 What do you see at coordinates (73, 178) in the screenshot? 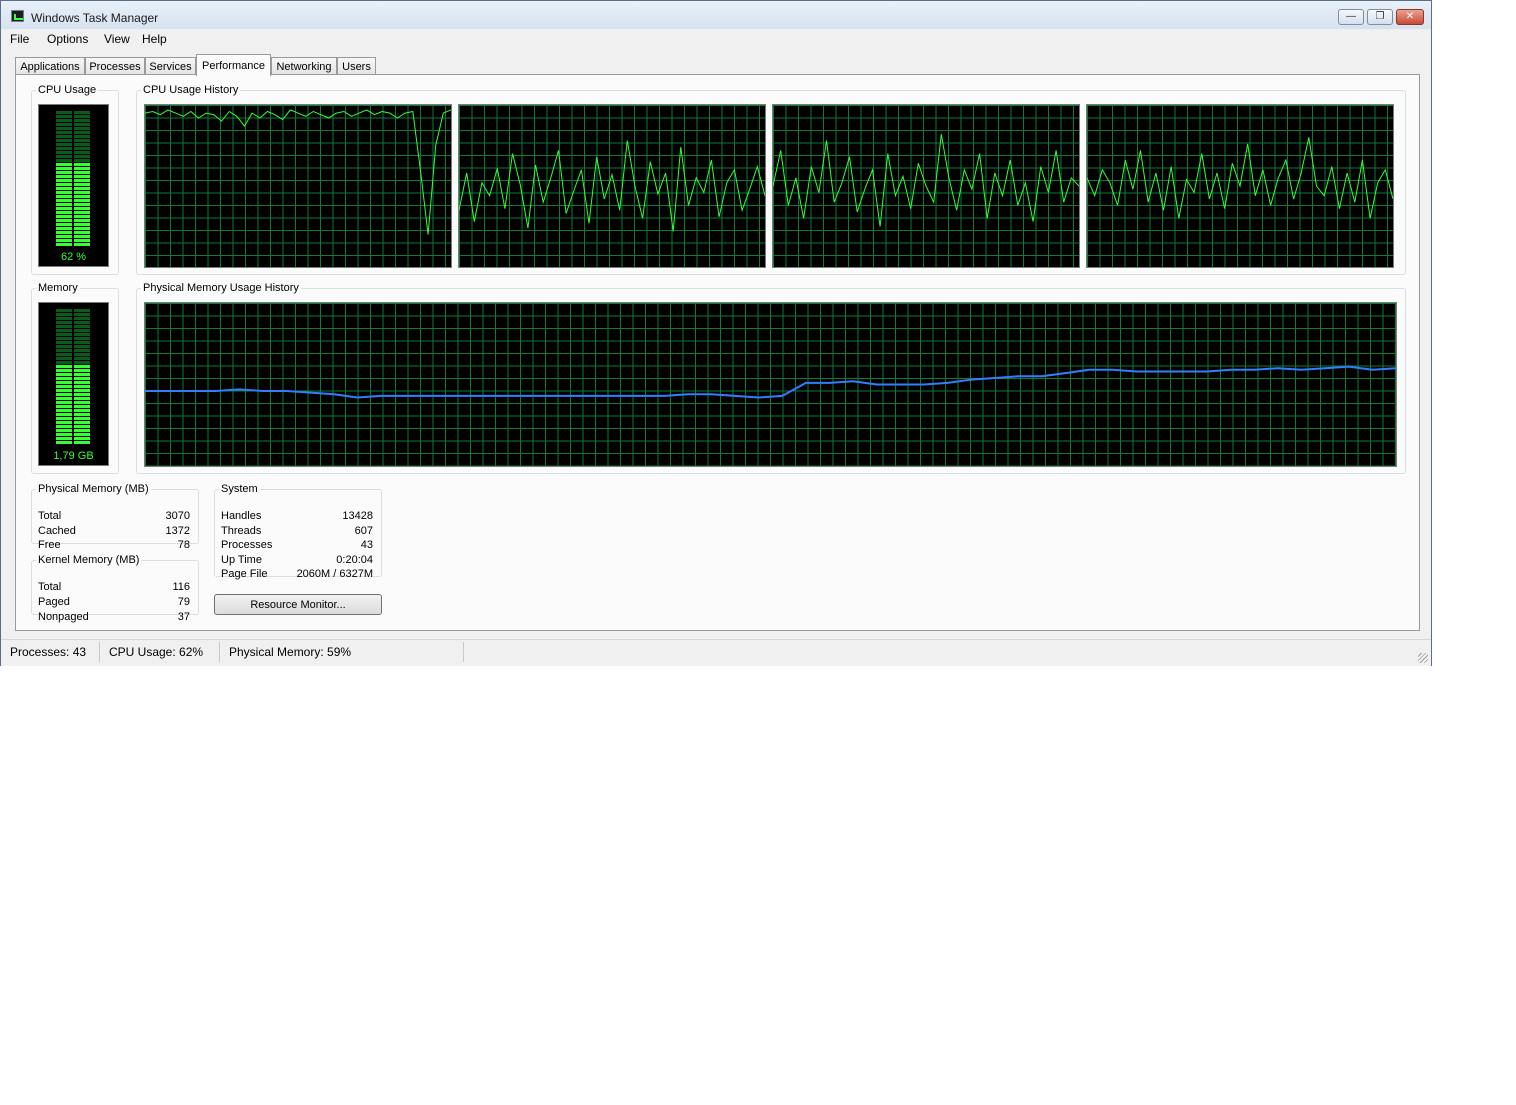
I see `cpu-meter-bars` at bounding box center [73, 178].